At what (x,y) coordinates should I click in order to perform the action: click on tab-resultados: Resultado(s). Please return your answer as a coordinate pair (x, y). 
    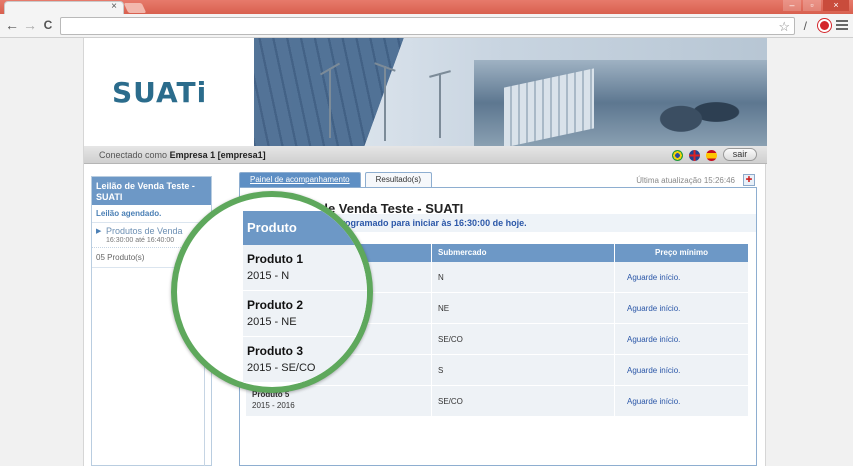
    Looking at the image, I should click on (398, 179).